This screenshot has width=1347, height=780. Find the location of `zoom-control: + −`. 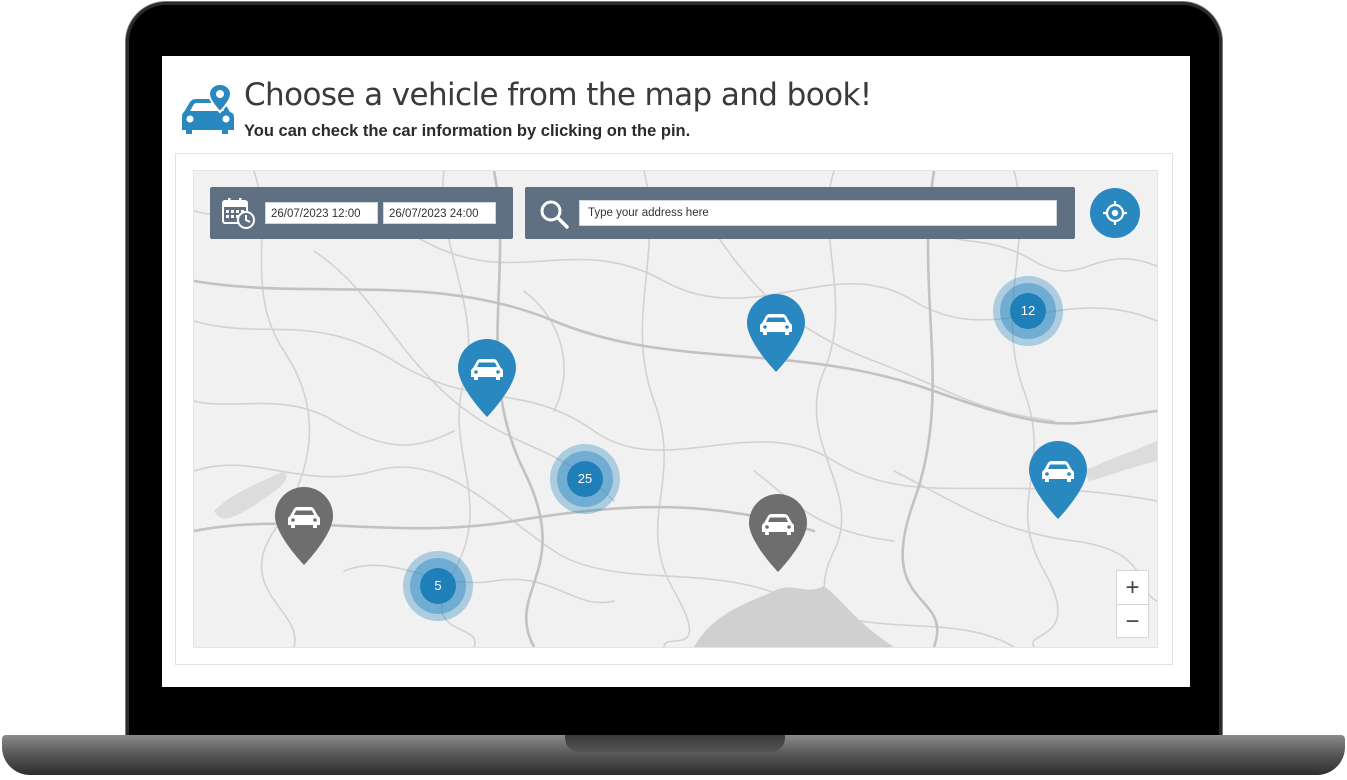

zoom-control: + − is located at coordinates (1132, 604).